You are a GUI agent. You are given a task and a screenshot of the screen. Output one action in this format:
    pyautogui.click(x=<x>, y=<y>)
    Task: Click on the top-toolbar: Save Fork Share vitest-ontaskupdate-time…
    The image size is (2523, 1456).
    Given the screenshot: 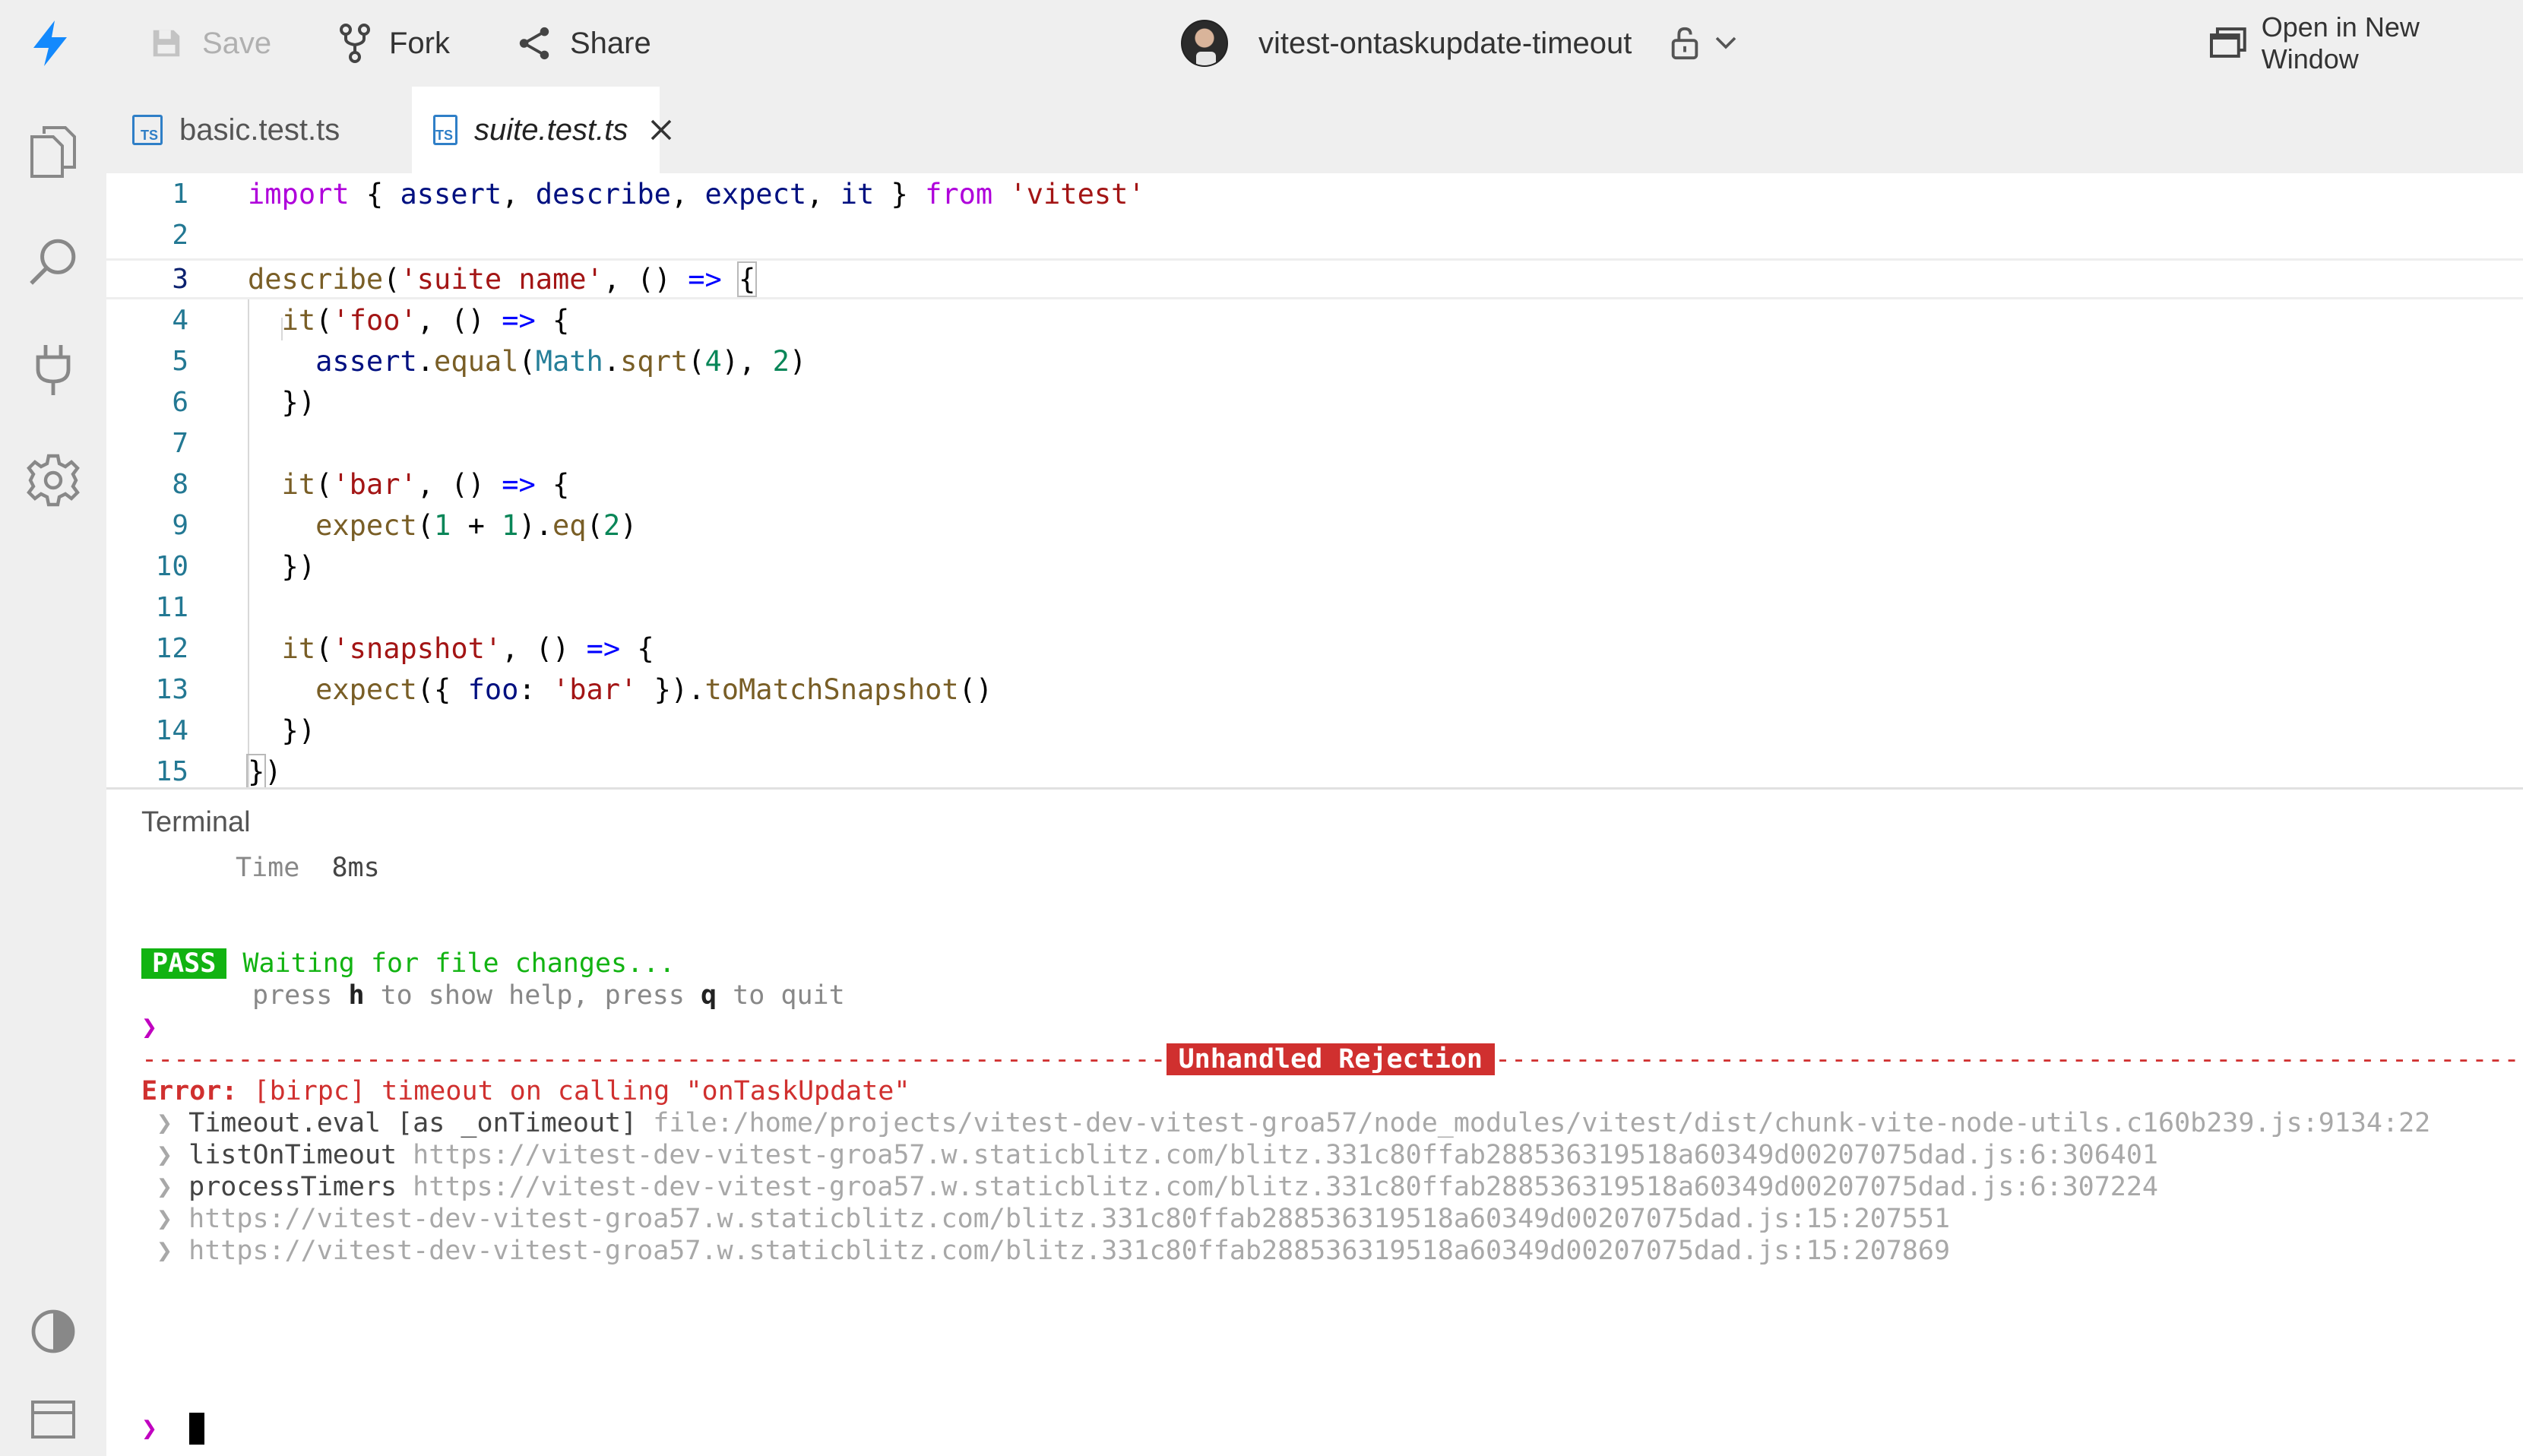 What is the action you would take?
    pyautogui.click(x=1261, y=43)
    